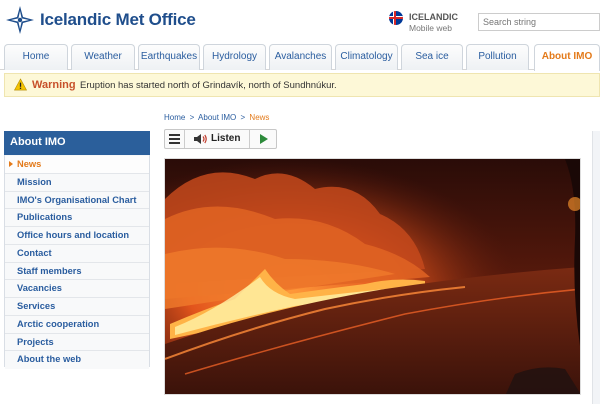  I want to click on tab-avalanches: Avalanches, so click(300, 57).